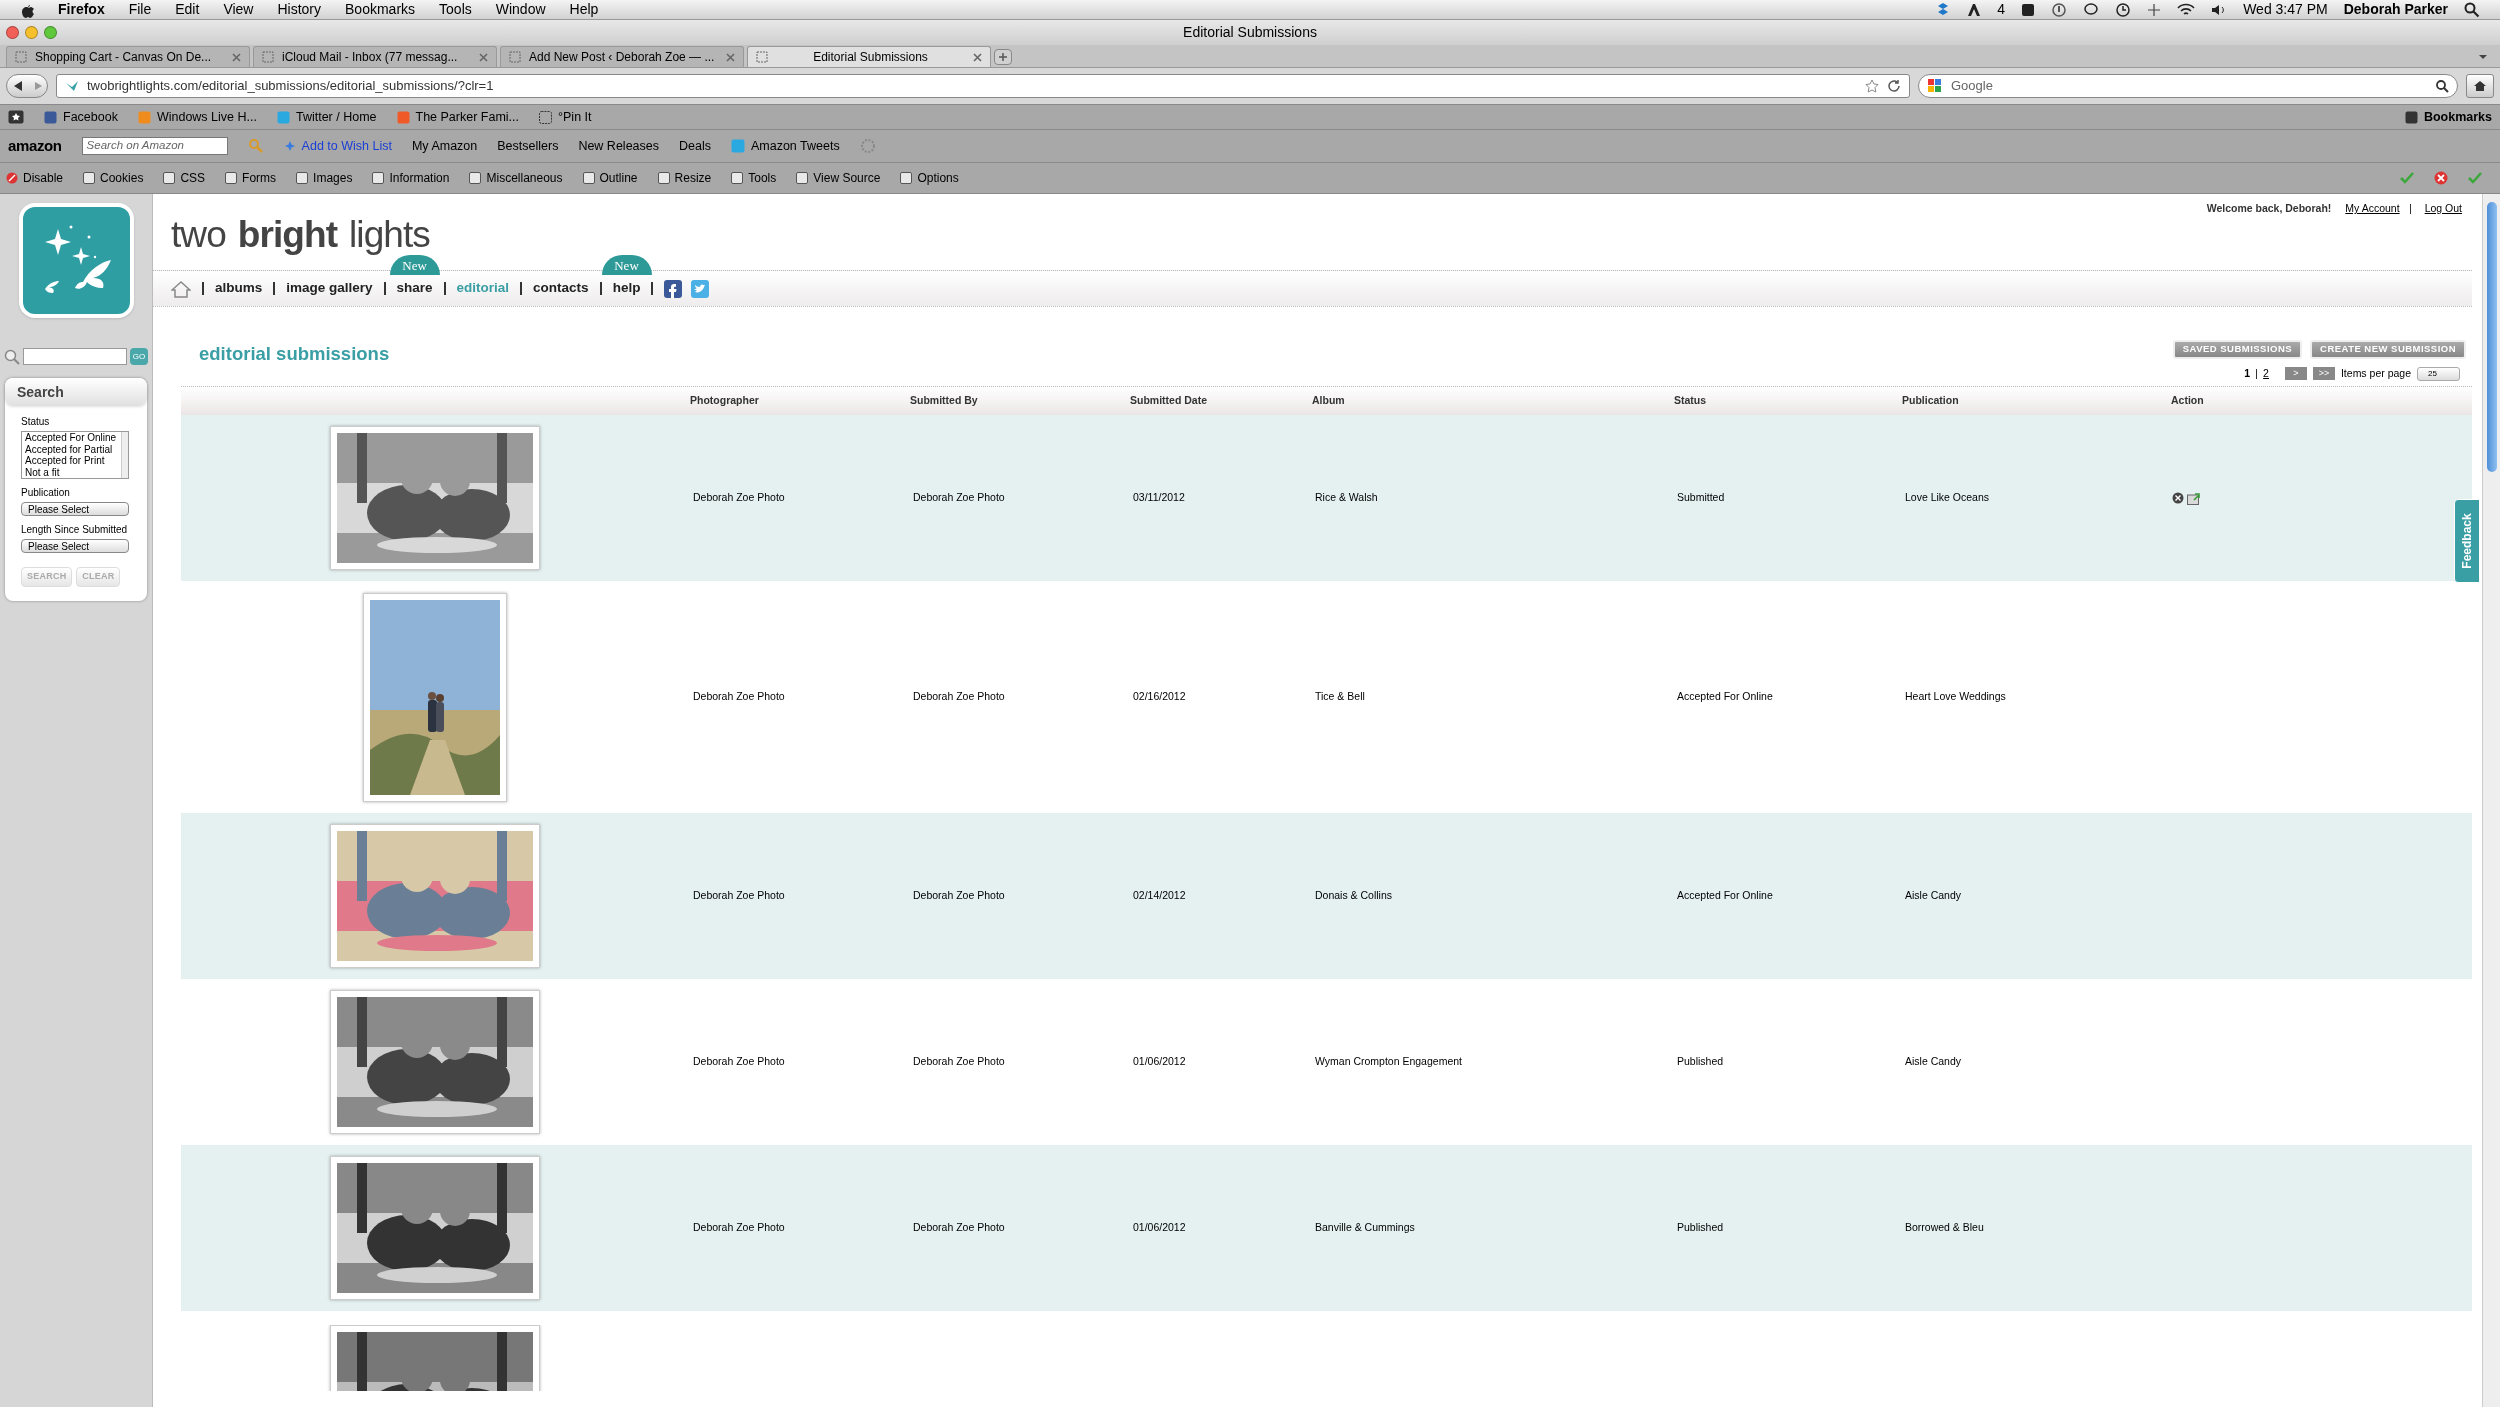 This screenshot has height=1407, width=2500. I want to click on amazon-search-field: Search on Amazon, so click(154, 146).